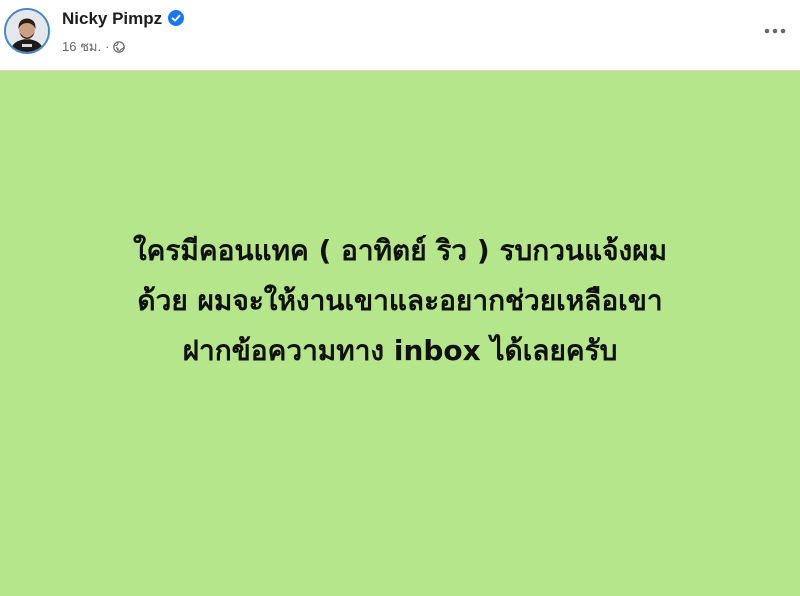 Image resolution: width=800 pixels, height=596 pixels. Describe the element at coordinates (176, 18) in the screenshot. I see `verified-badge-icon` at that location.